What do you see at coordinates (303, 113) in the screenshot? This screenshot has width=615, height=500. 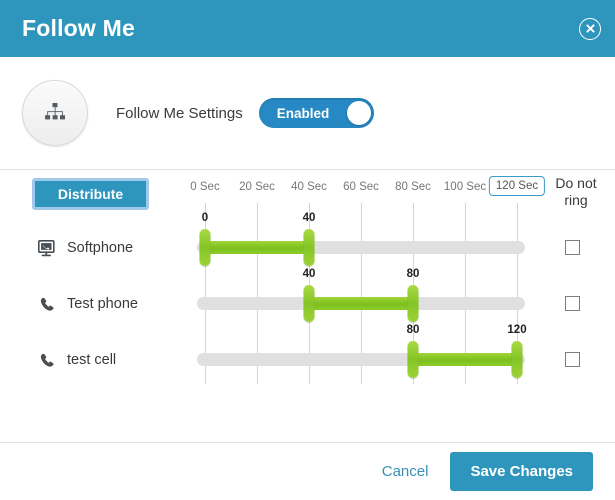 I see `toggle-state-label: Enabled` at bounding box center [303, 113].